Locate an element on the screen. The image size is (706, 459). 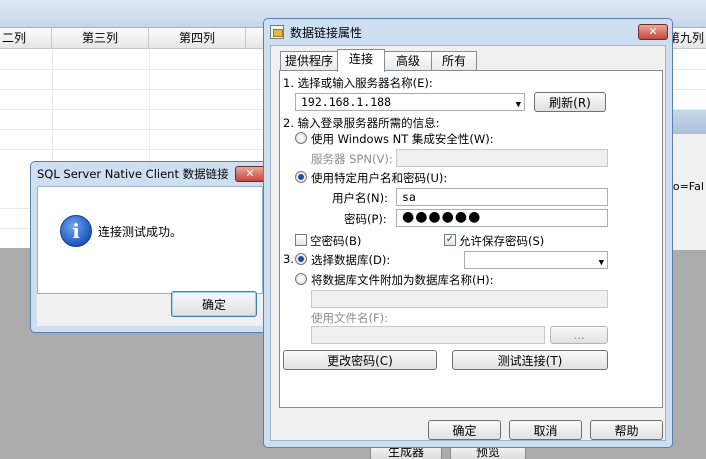
password-label: 密码(P): is located at coordinates (365, 219).